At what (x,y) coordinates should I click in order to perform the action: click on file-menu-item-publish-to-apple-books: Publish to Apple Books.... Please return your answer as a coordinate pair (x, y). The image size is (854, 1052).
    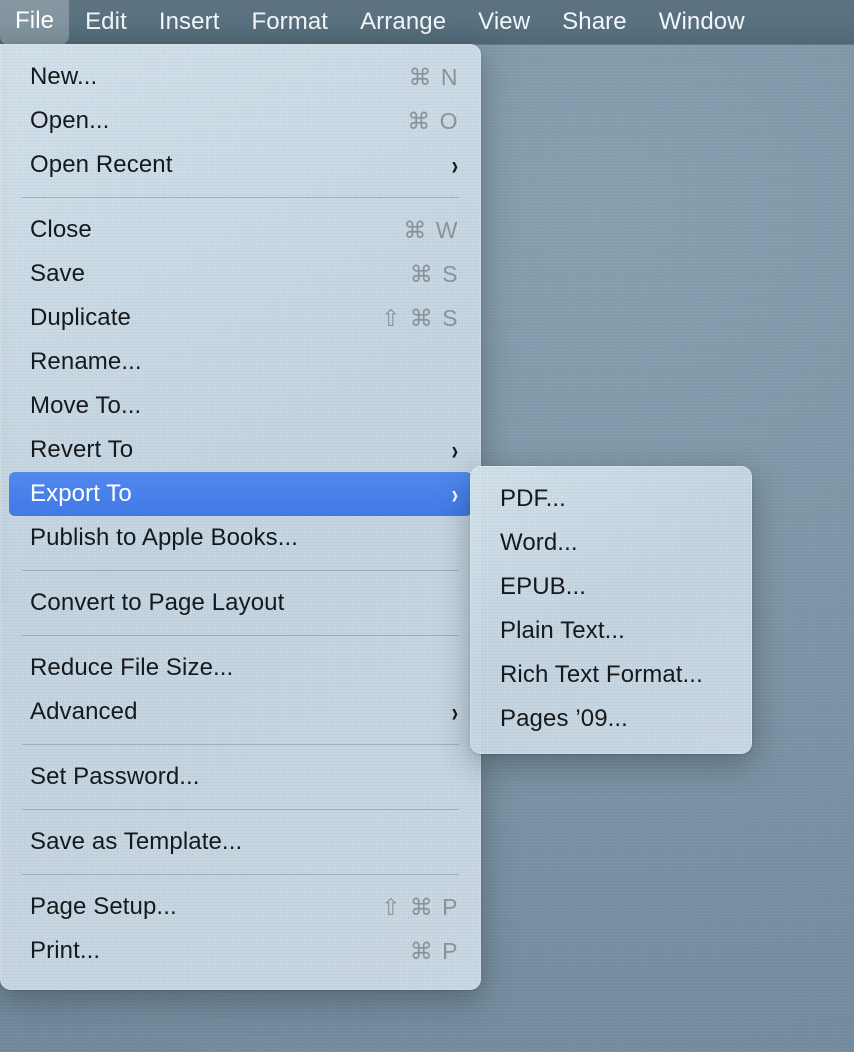
    Looking at the image, I should click on (240, 538).